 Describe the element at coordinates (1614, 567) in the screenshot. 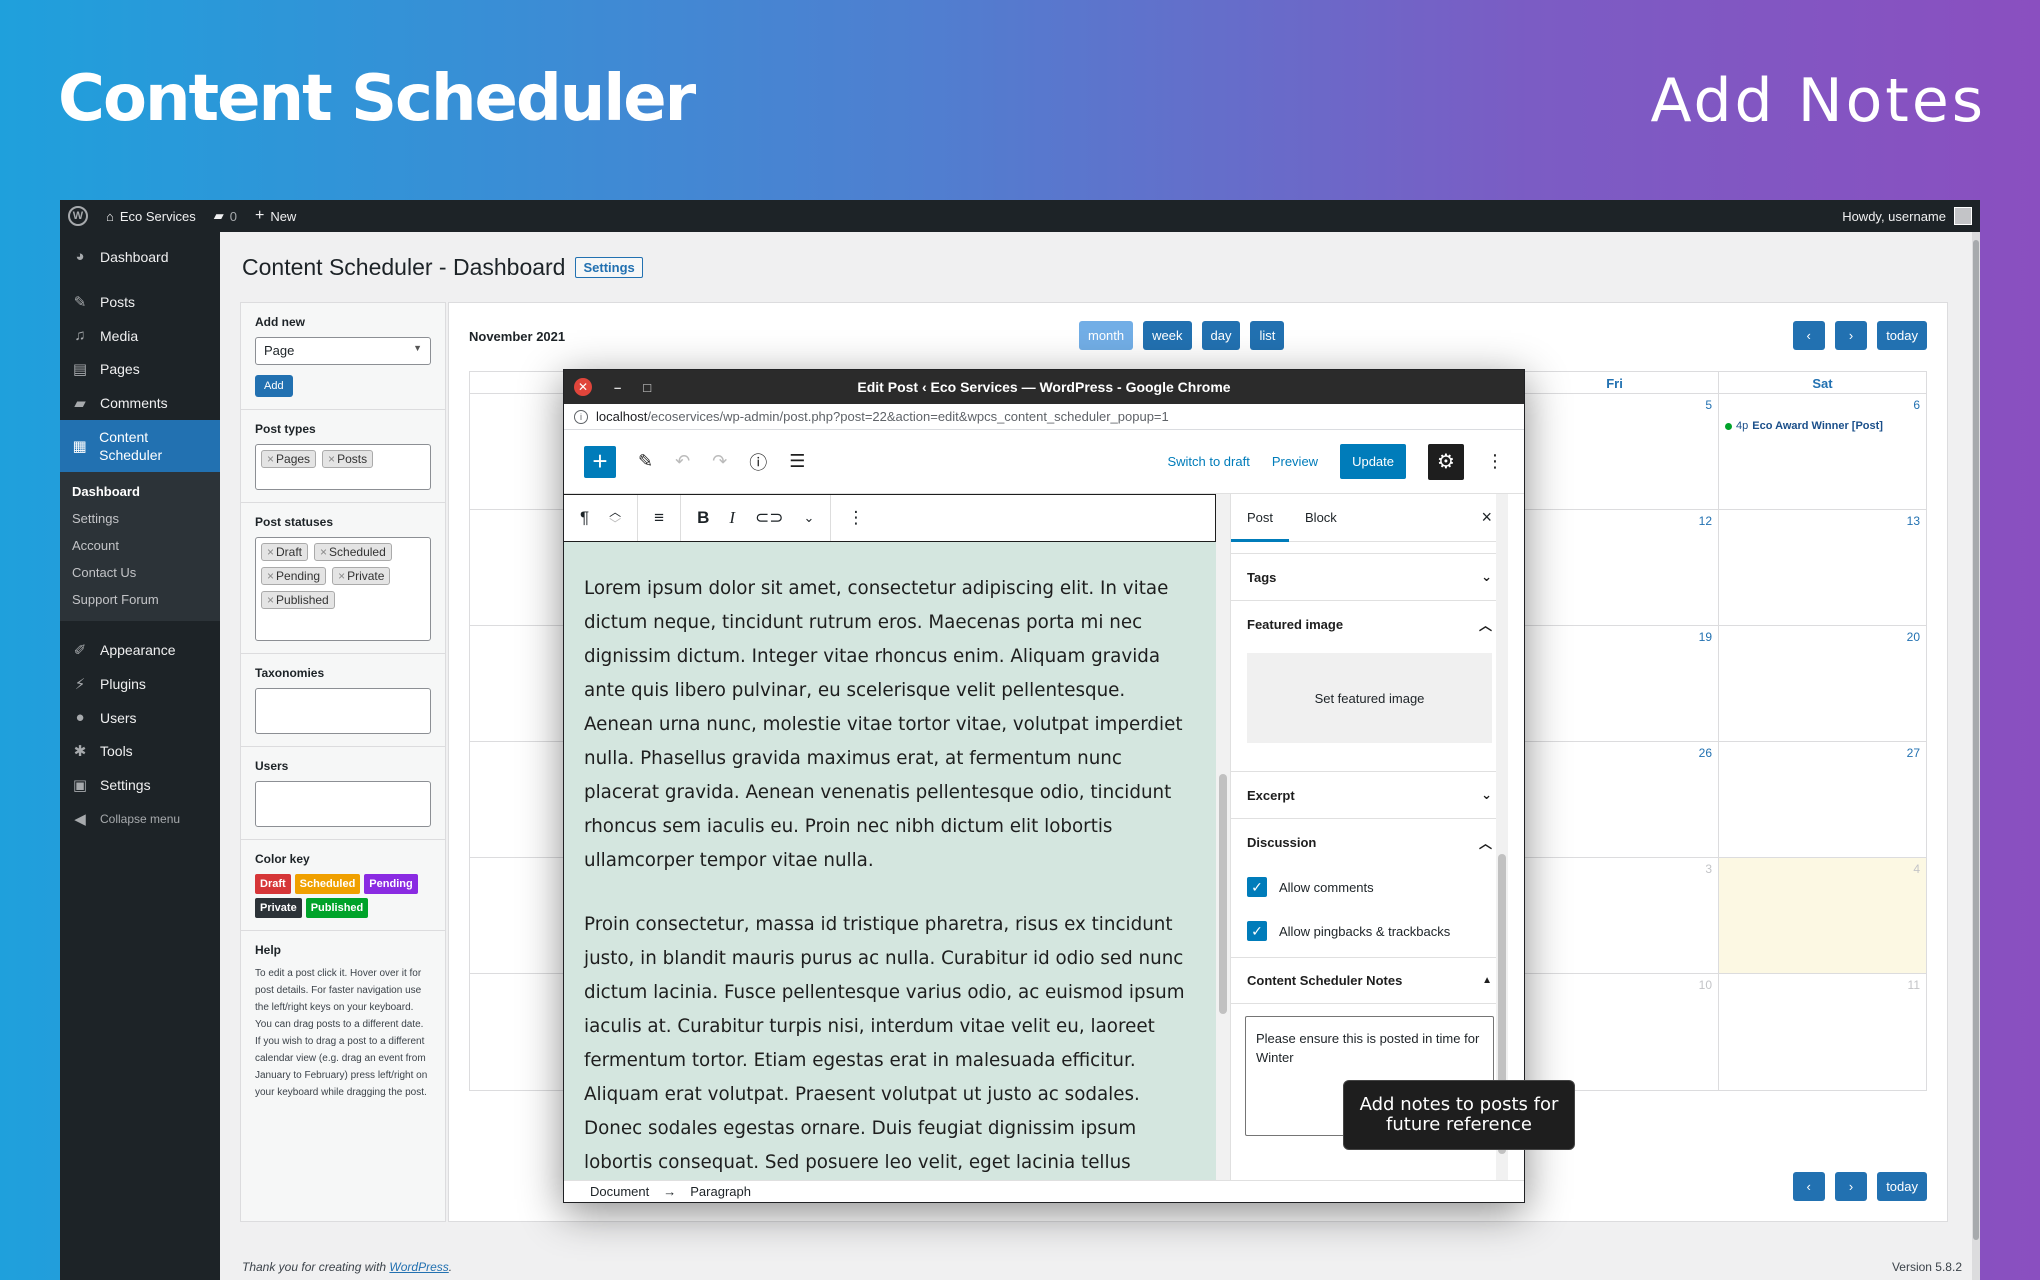

I see `day-cell: 12` at that location.